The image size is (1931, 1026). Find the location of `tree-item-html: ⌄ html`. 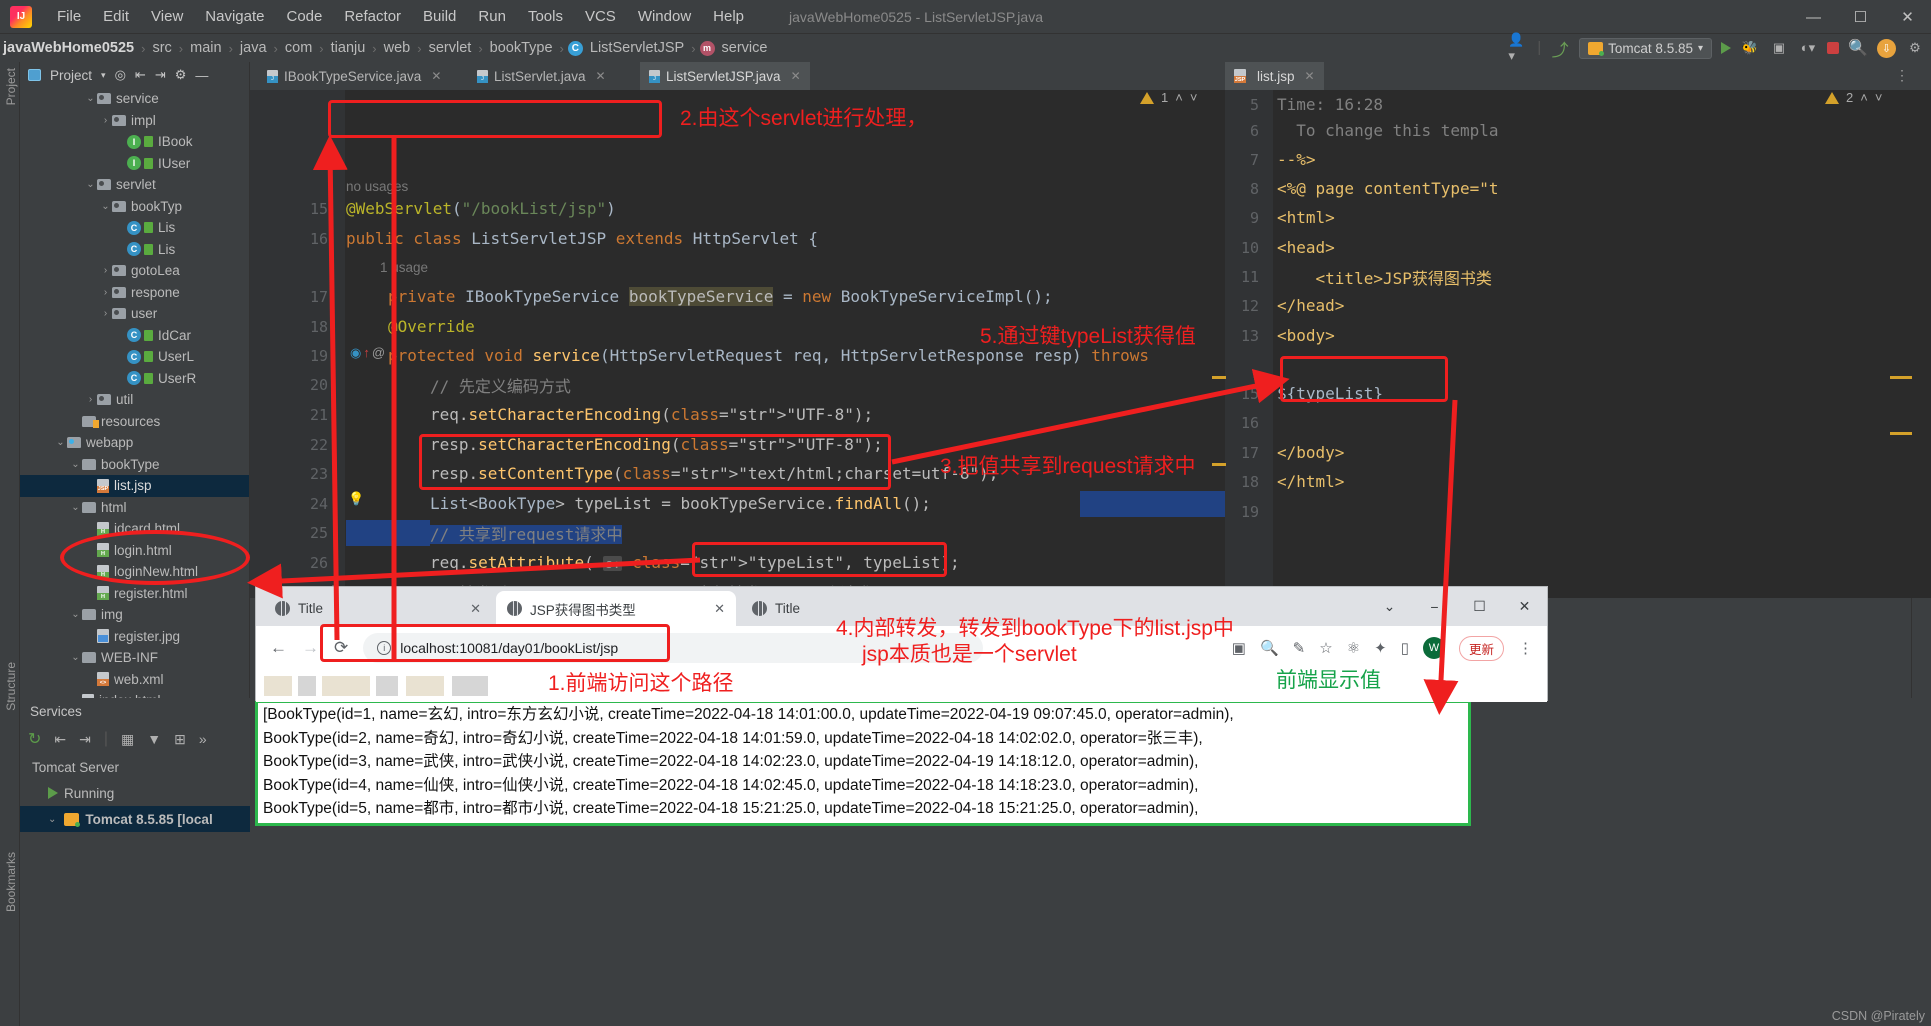

tree-item-html: ⌄ html is located at coordinates (134, 508).